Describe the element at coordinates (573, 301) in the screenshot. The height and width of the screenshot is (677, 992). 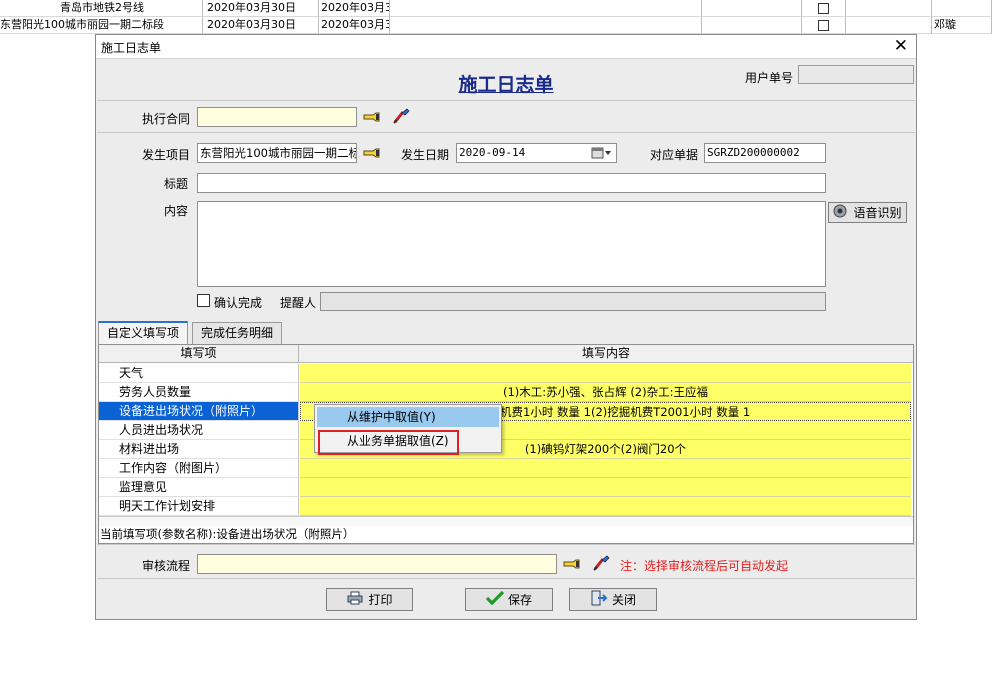
I see `remind-field` at that location.